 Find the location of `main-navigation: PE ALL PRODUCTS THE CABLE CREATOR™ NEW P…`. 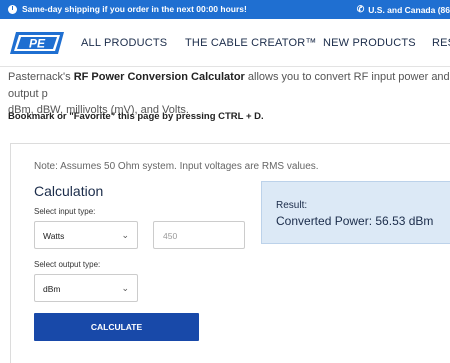

main-navigation: PE ALL PRODUCTS THE CABLE CREATOR™ NEW P… is located at coordinates (225, 43).